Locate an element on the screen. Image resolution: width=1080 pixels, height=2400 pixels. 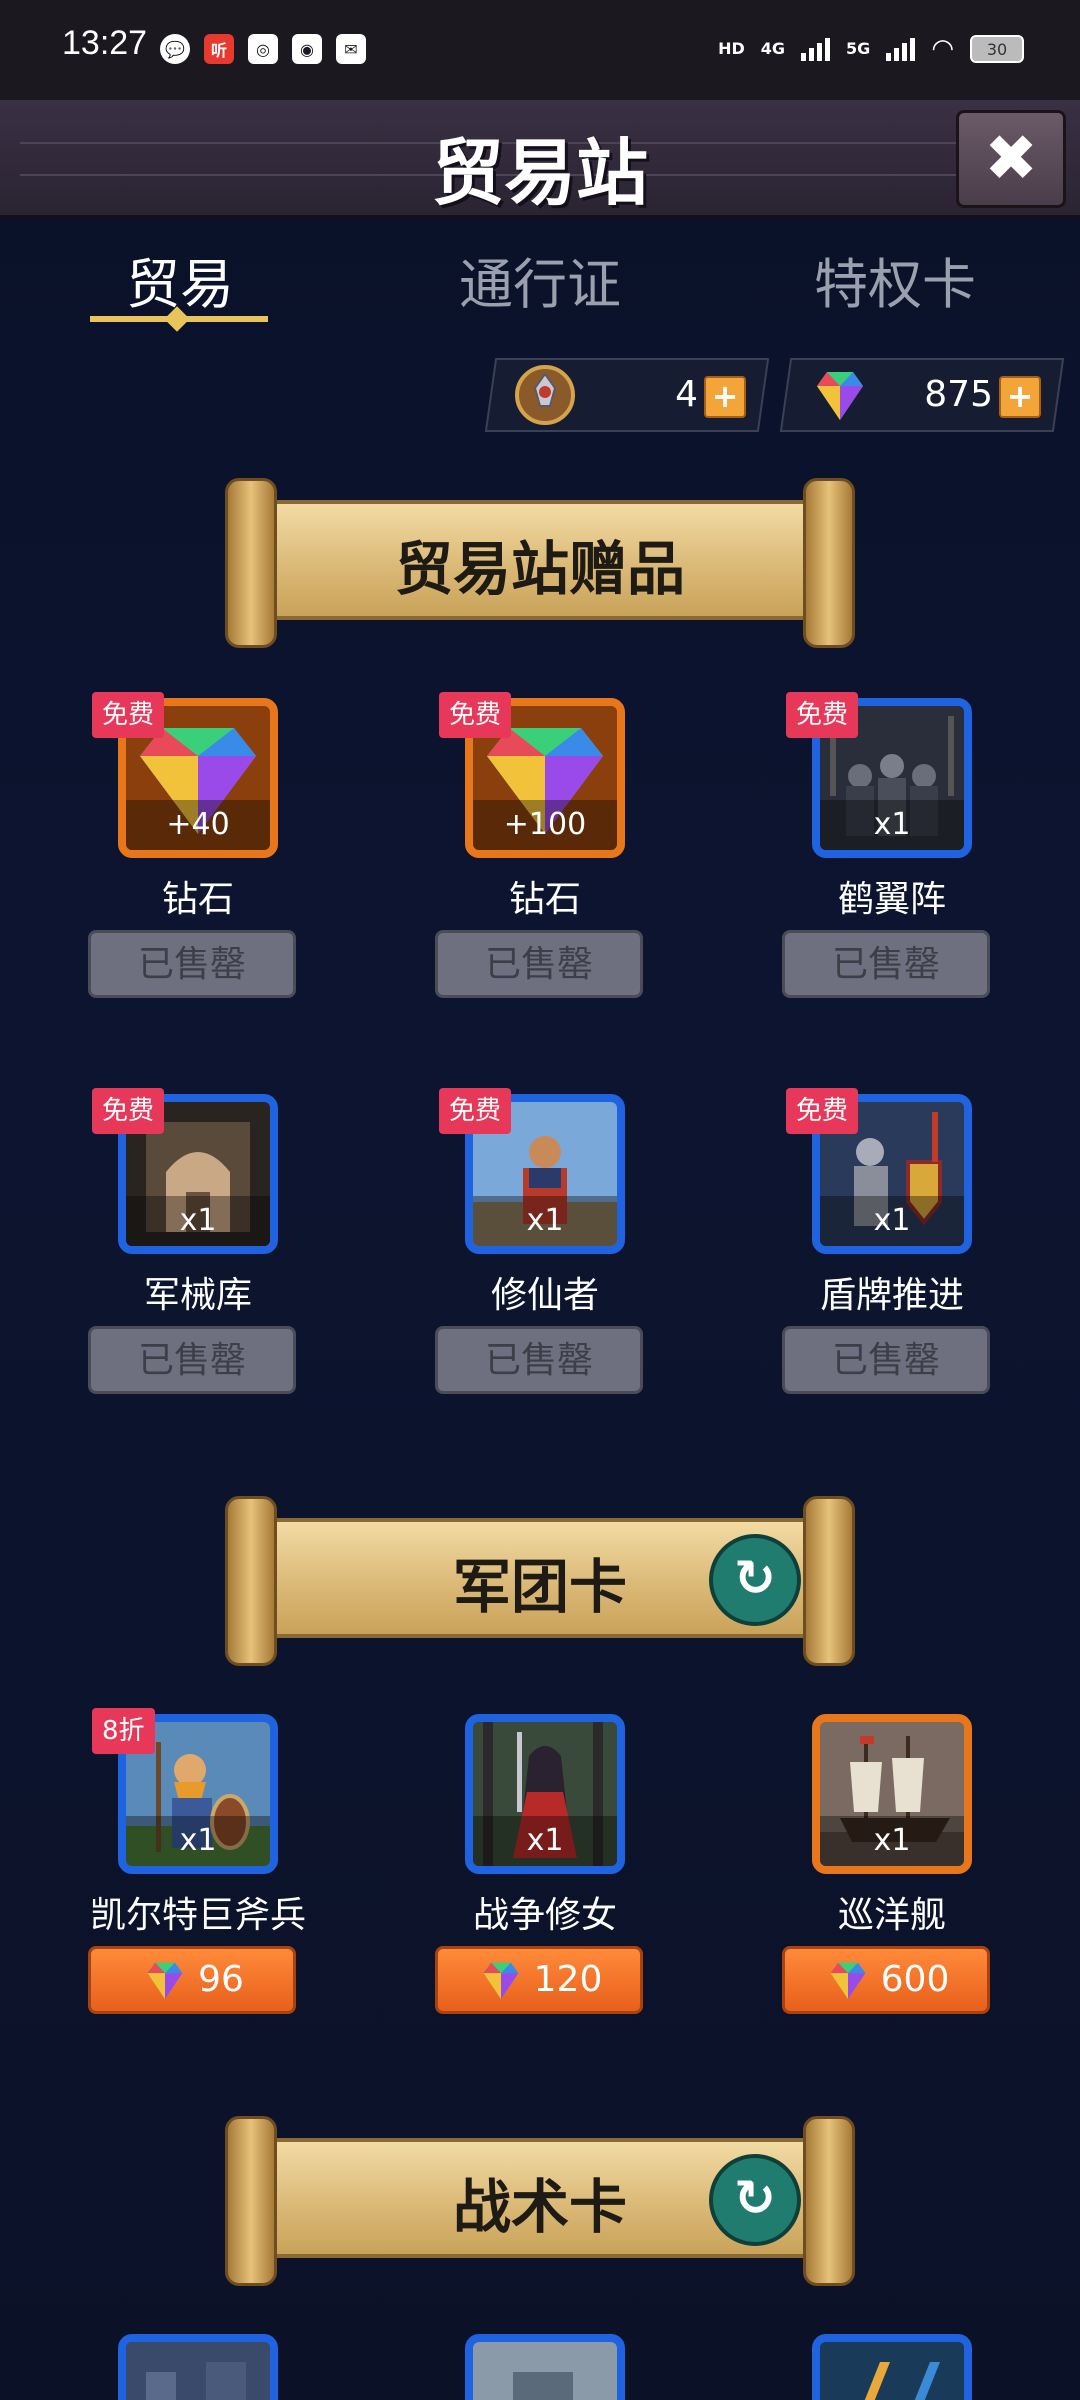
item-name: 巡洋舰 is located at coordinates (891, 1915).